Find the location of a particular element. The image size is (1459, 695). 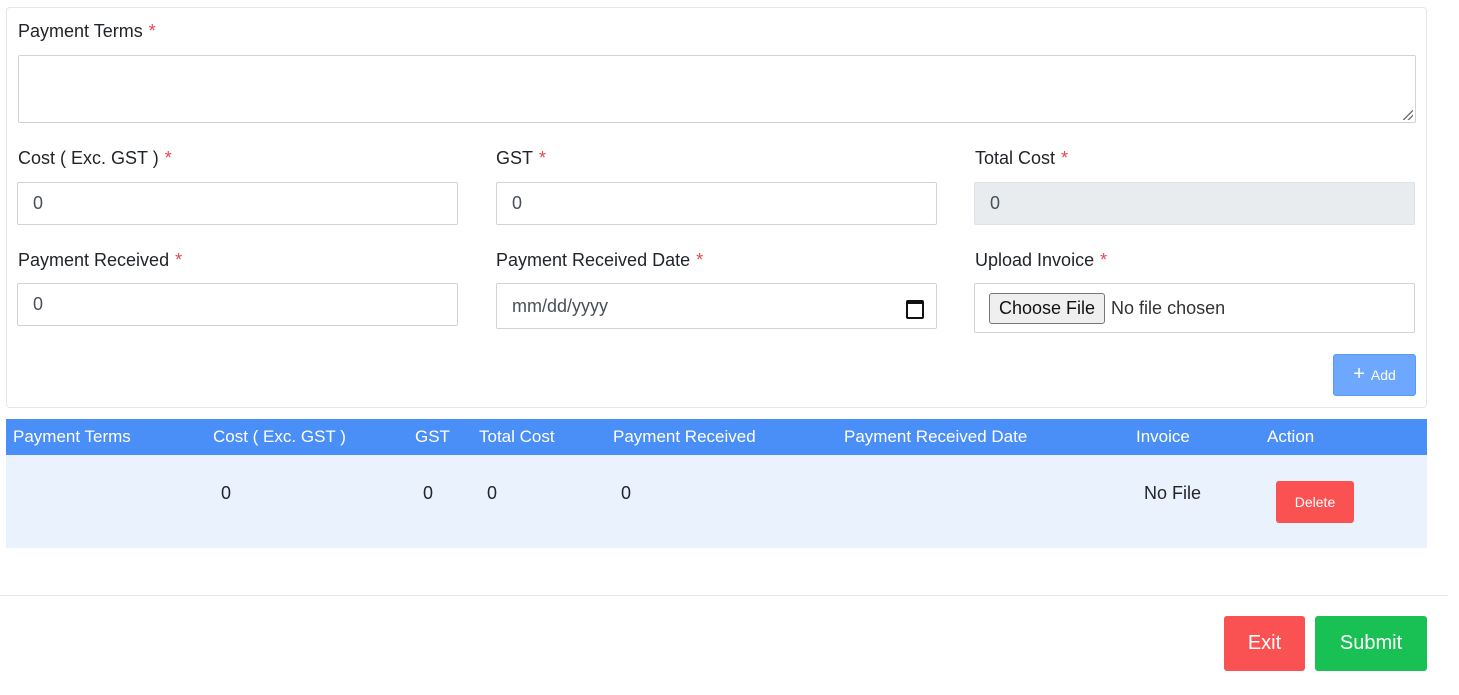

exit-button: Exit is located at coordinates (1264, 643).